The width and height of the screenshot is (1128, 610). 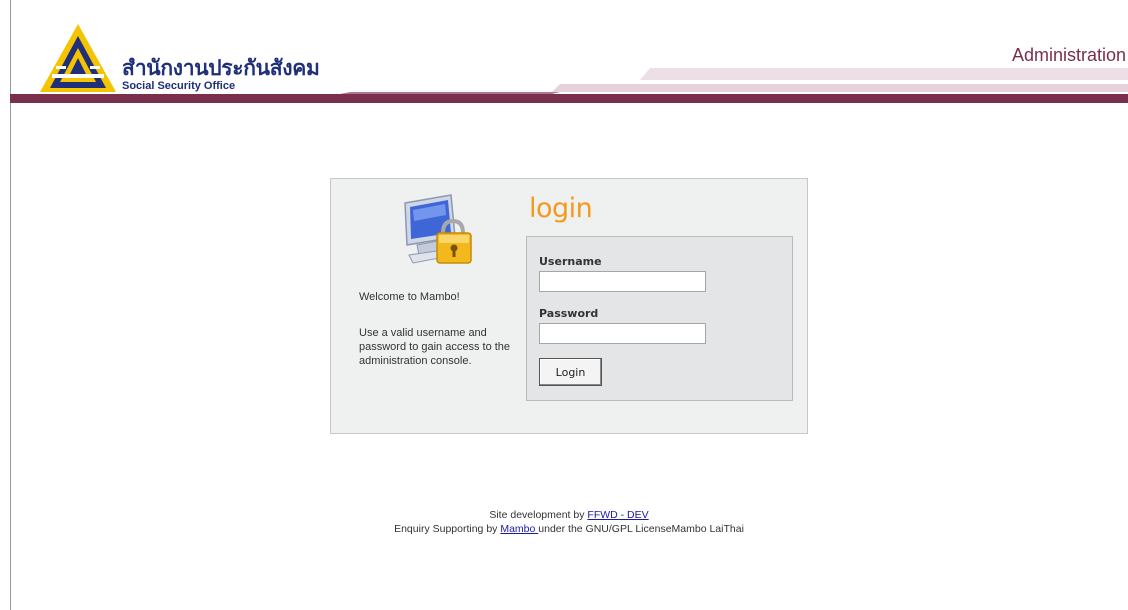 What do you see at coordinates (659, 318) in the screenshot?
I see `login-form: Username Password Login` at bounding box center [659, 318].